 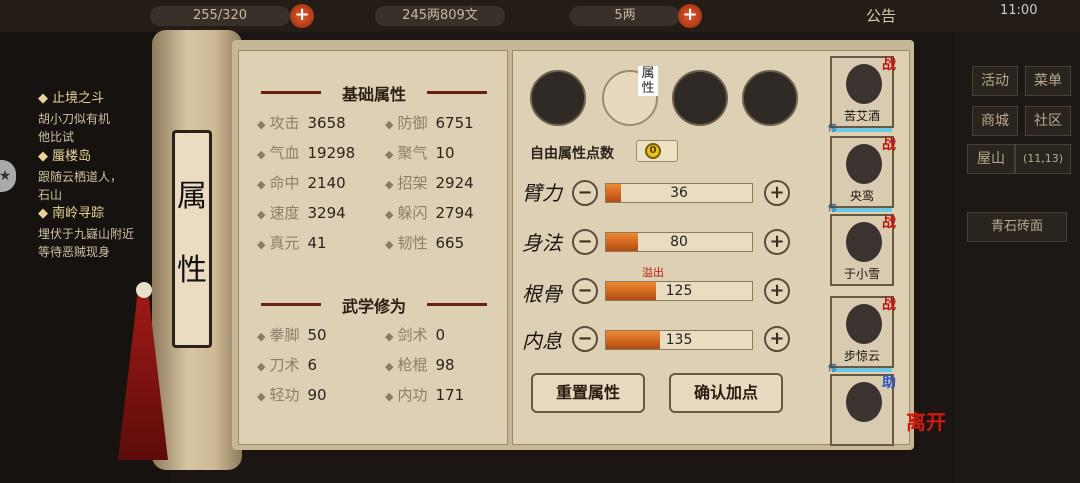 What do you see at coordinates (373, 306) in the screenshot?
I see `martial-stats-title: 武学修为` at bounding box center [373, 306].